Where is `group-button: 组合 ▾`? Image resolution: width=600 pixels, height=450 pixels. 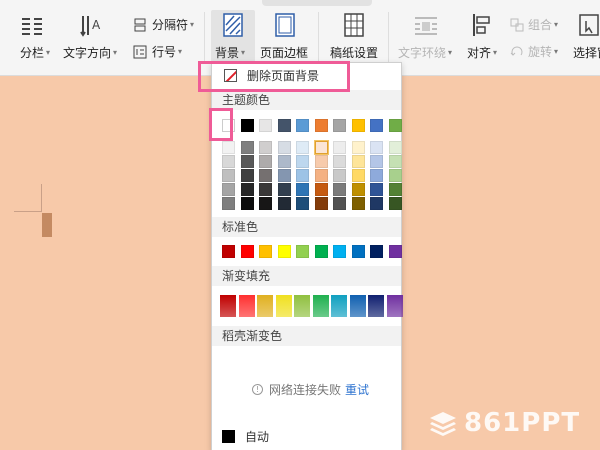
group-button: 组合 ▾ is located at coordinates (534, 24).